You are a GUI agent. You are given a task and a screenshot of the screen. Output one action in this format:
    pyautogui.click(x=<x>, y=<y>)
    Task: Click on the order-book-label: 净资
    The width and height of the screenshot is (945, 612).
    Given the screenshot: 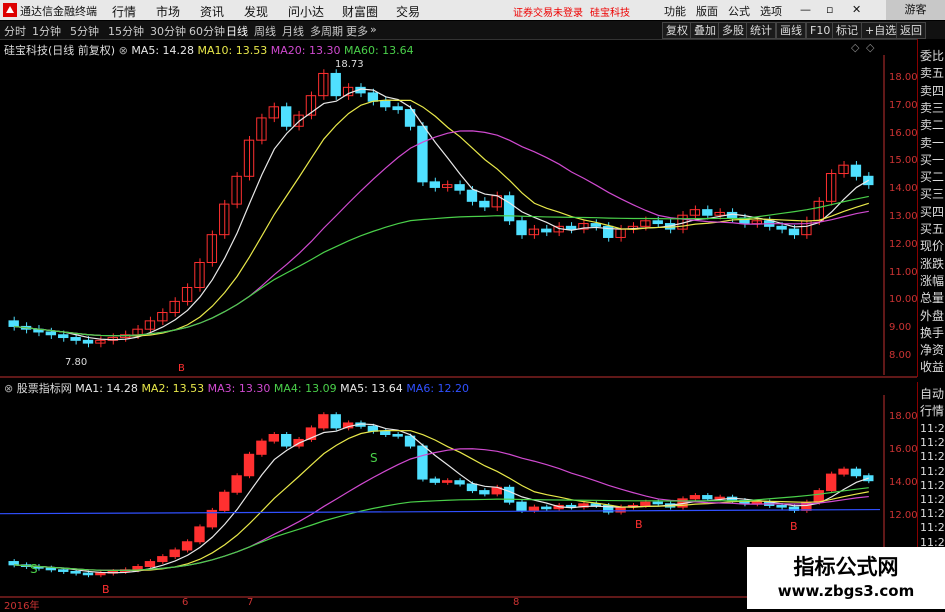 What is the action you would take?
    pyautogui.click(x=932, y=350)
    